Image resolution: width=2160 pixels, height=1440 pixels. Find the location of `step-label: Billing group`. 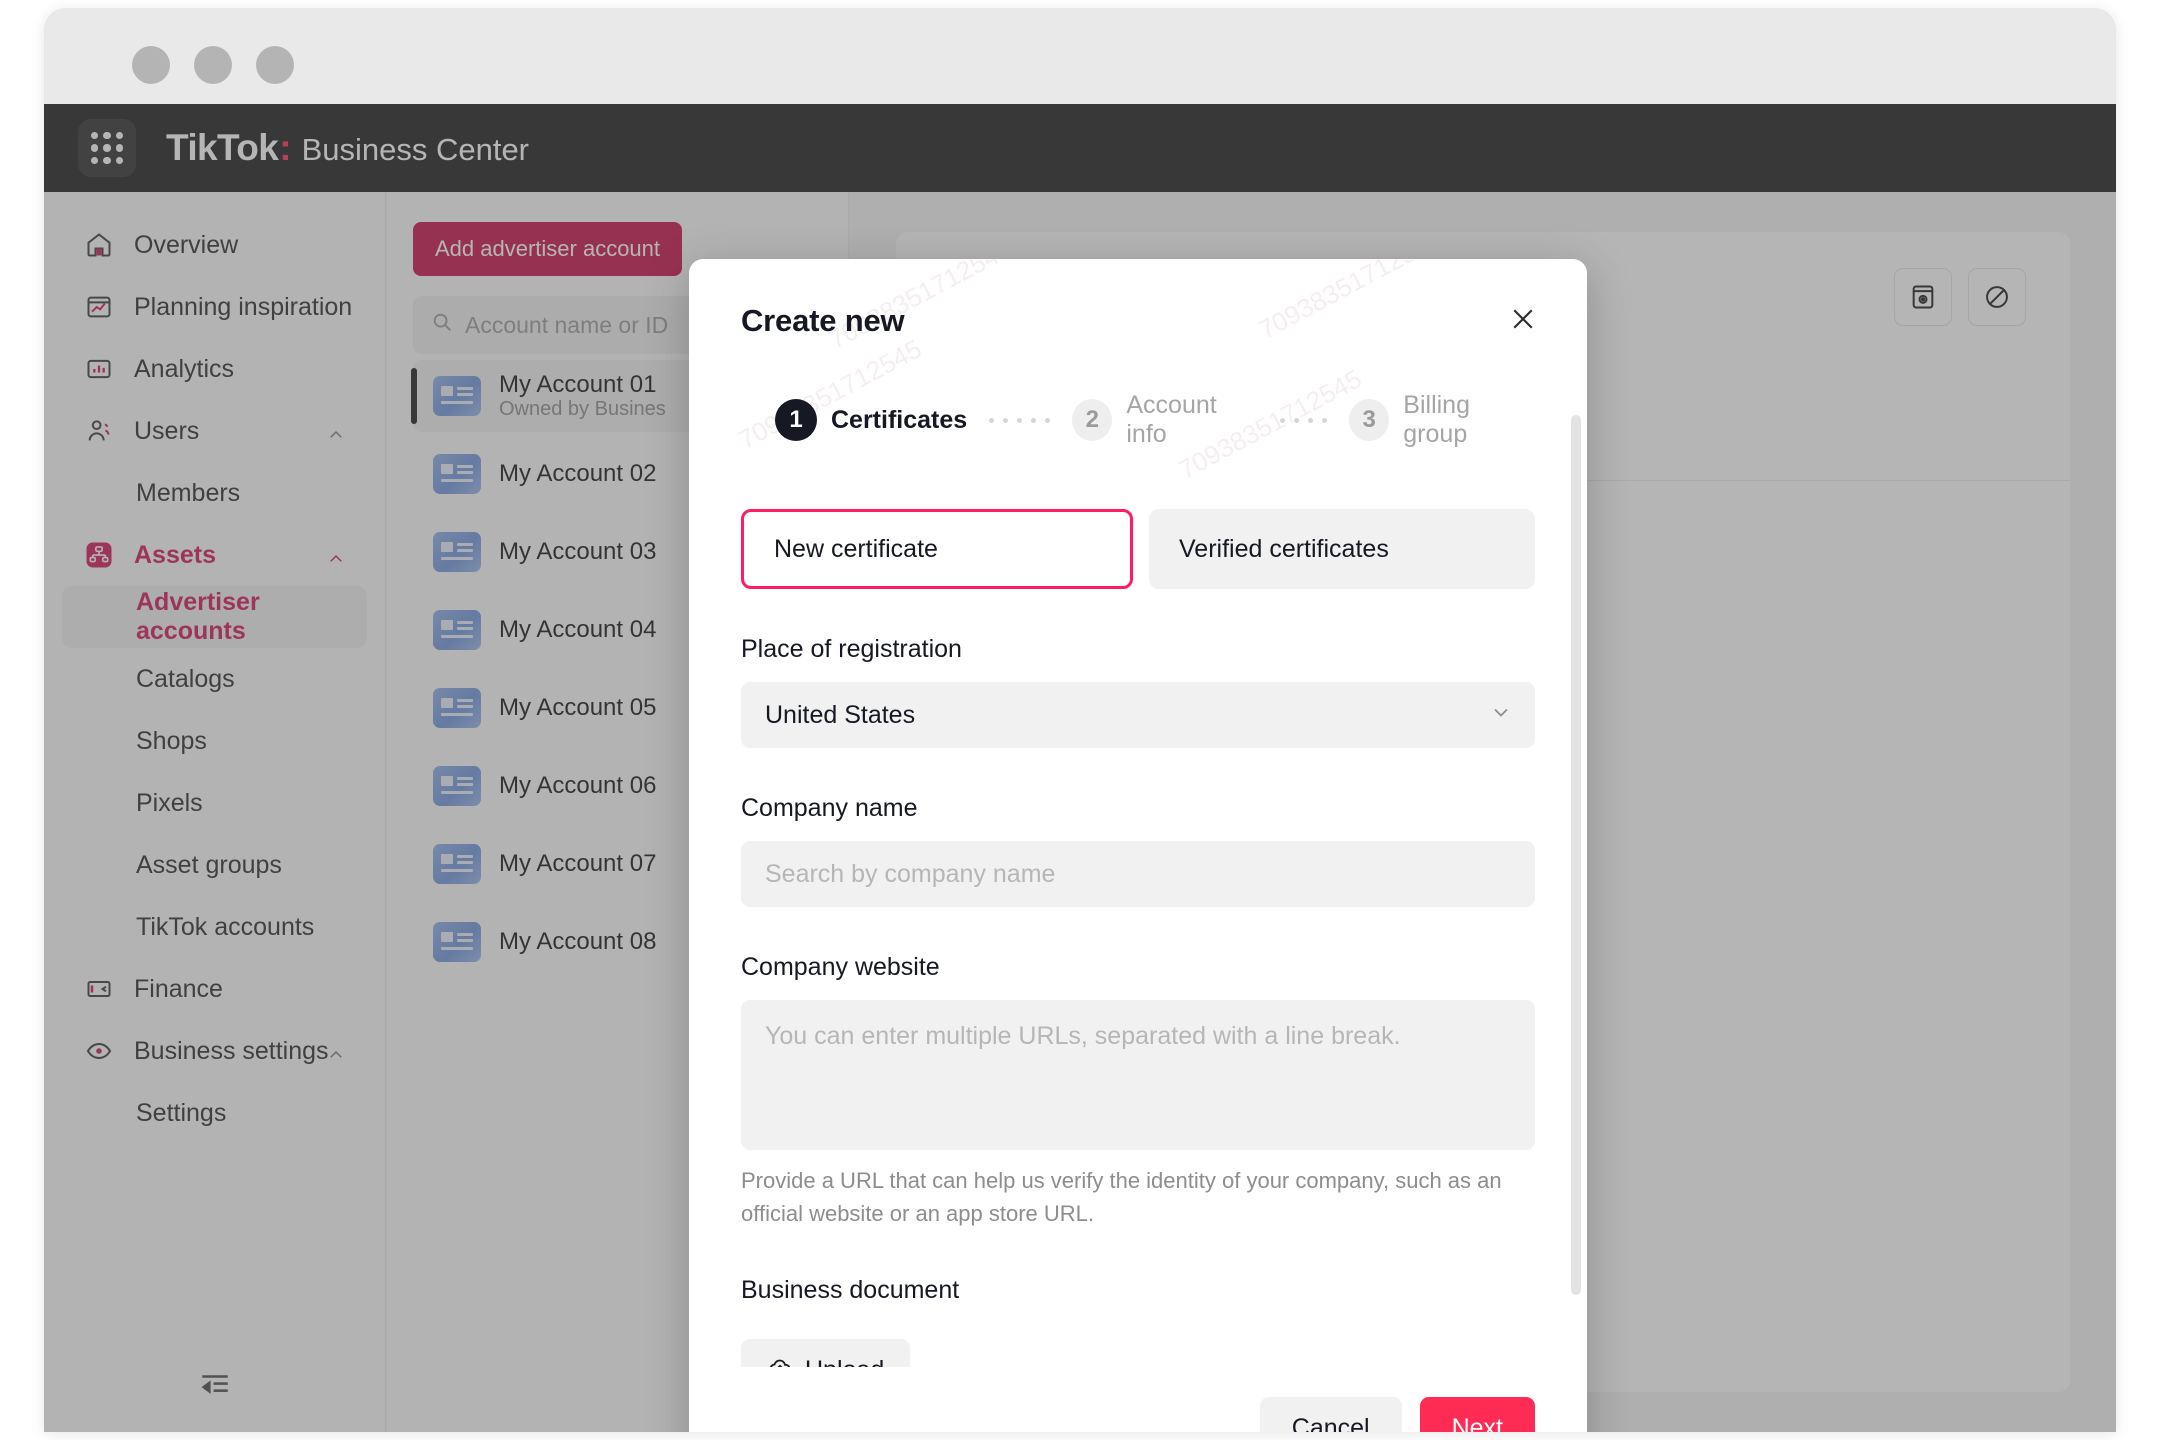

step-label: Billing group is located at coordinates (1436, 419).